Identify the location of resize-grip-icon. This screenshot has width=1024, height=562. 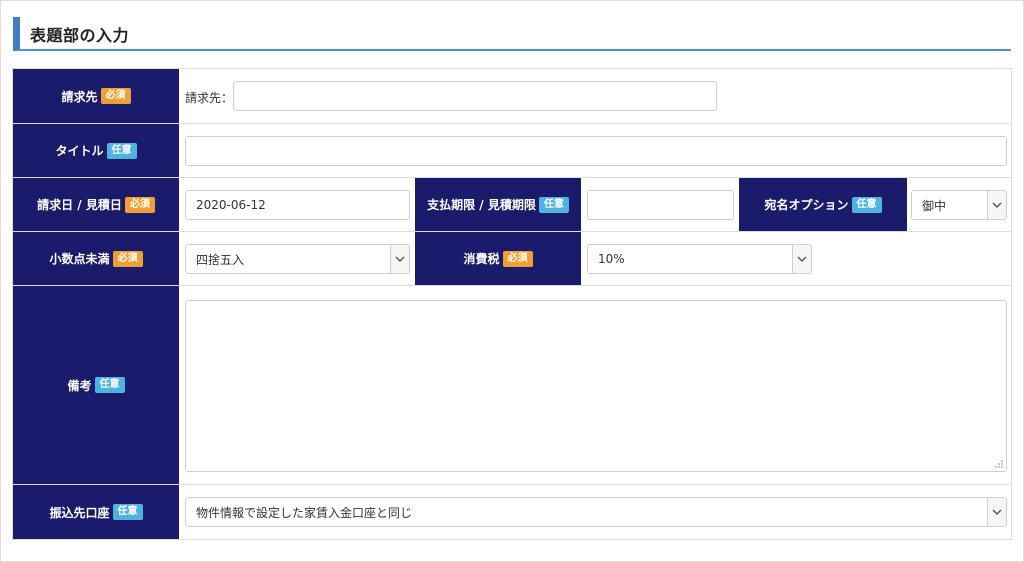
(999, 464).